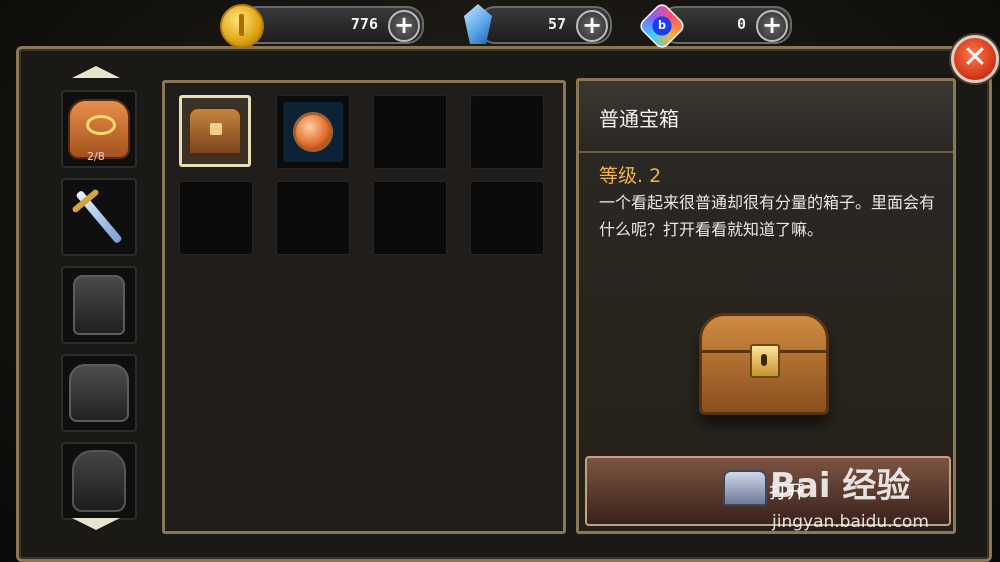  I want to click on treasure-chest-preview-icon, so click(764, 364).